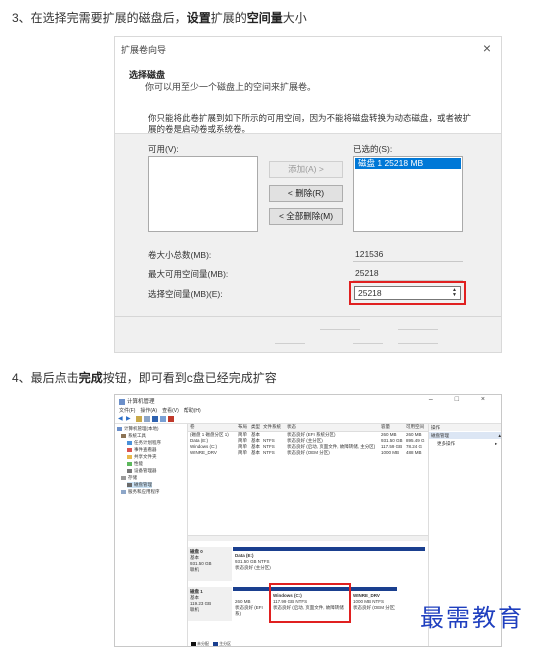 The height and width of the screenshot is (647, 538). I want to click on partition-efi: 260 MB 状态良好 (EFI 系), so click(251, 604).